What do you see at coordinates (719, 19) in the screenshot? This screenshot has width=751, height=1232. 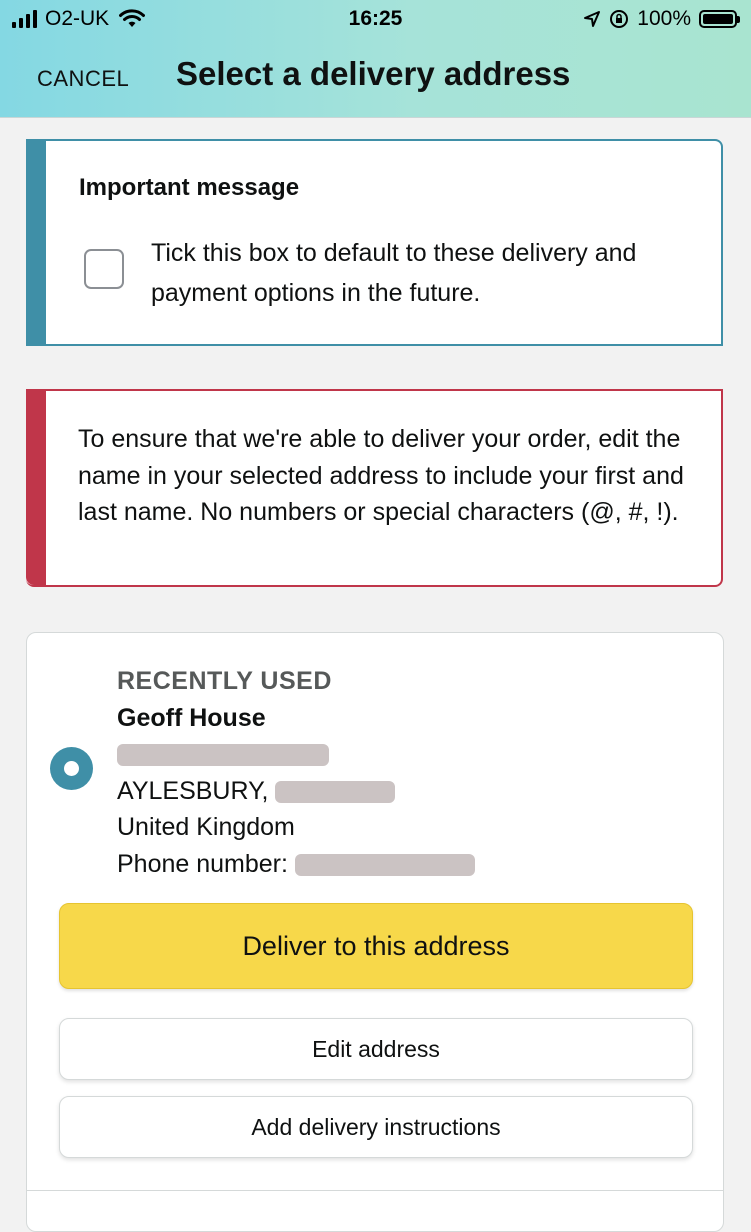 I see `battery-icon` at bounding box center [719, 19].